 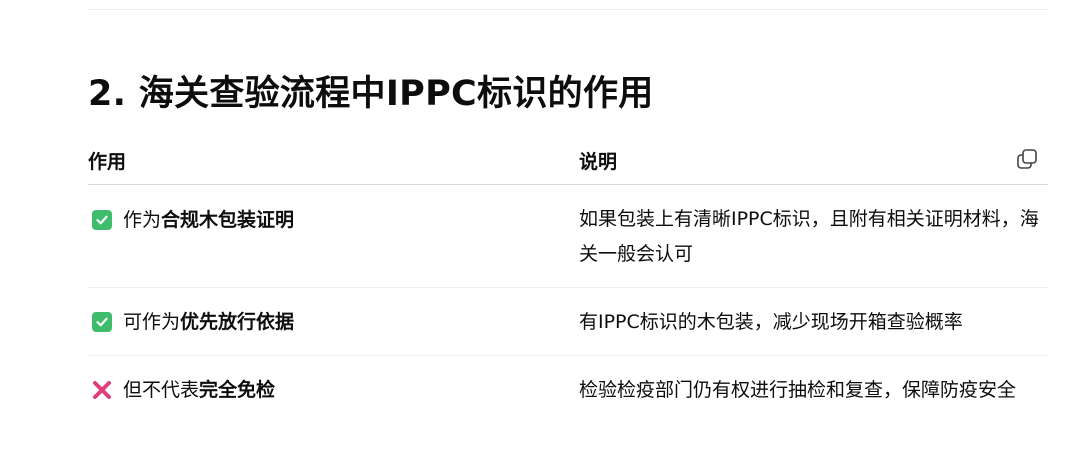 I want to click on role-cell: 作为合规木包装证明, so click(x=191, y=220).